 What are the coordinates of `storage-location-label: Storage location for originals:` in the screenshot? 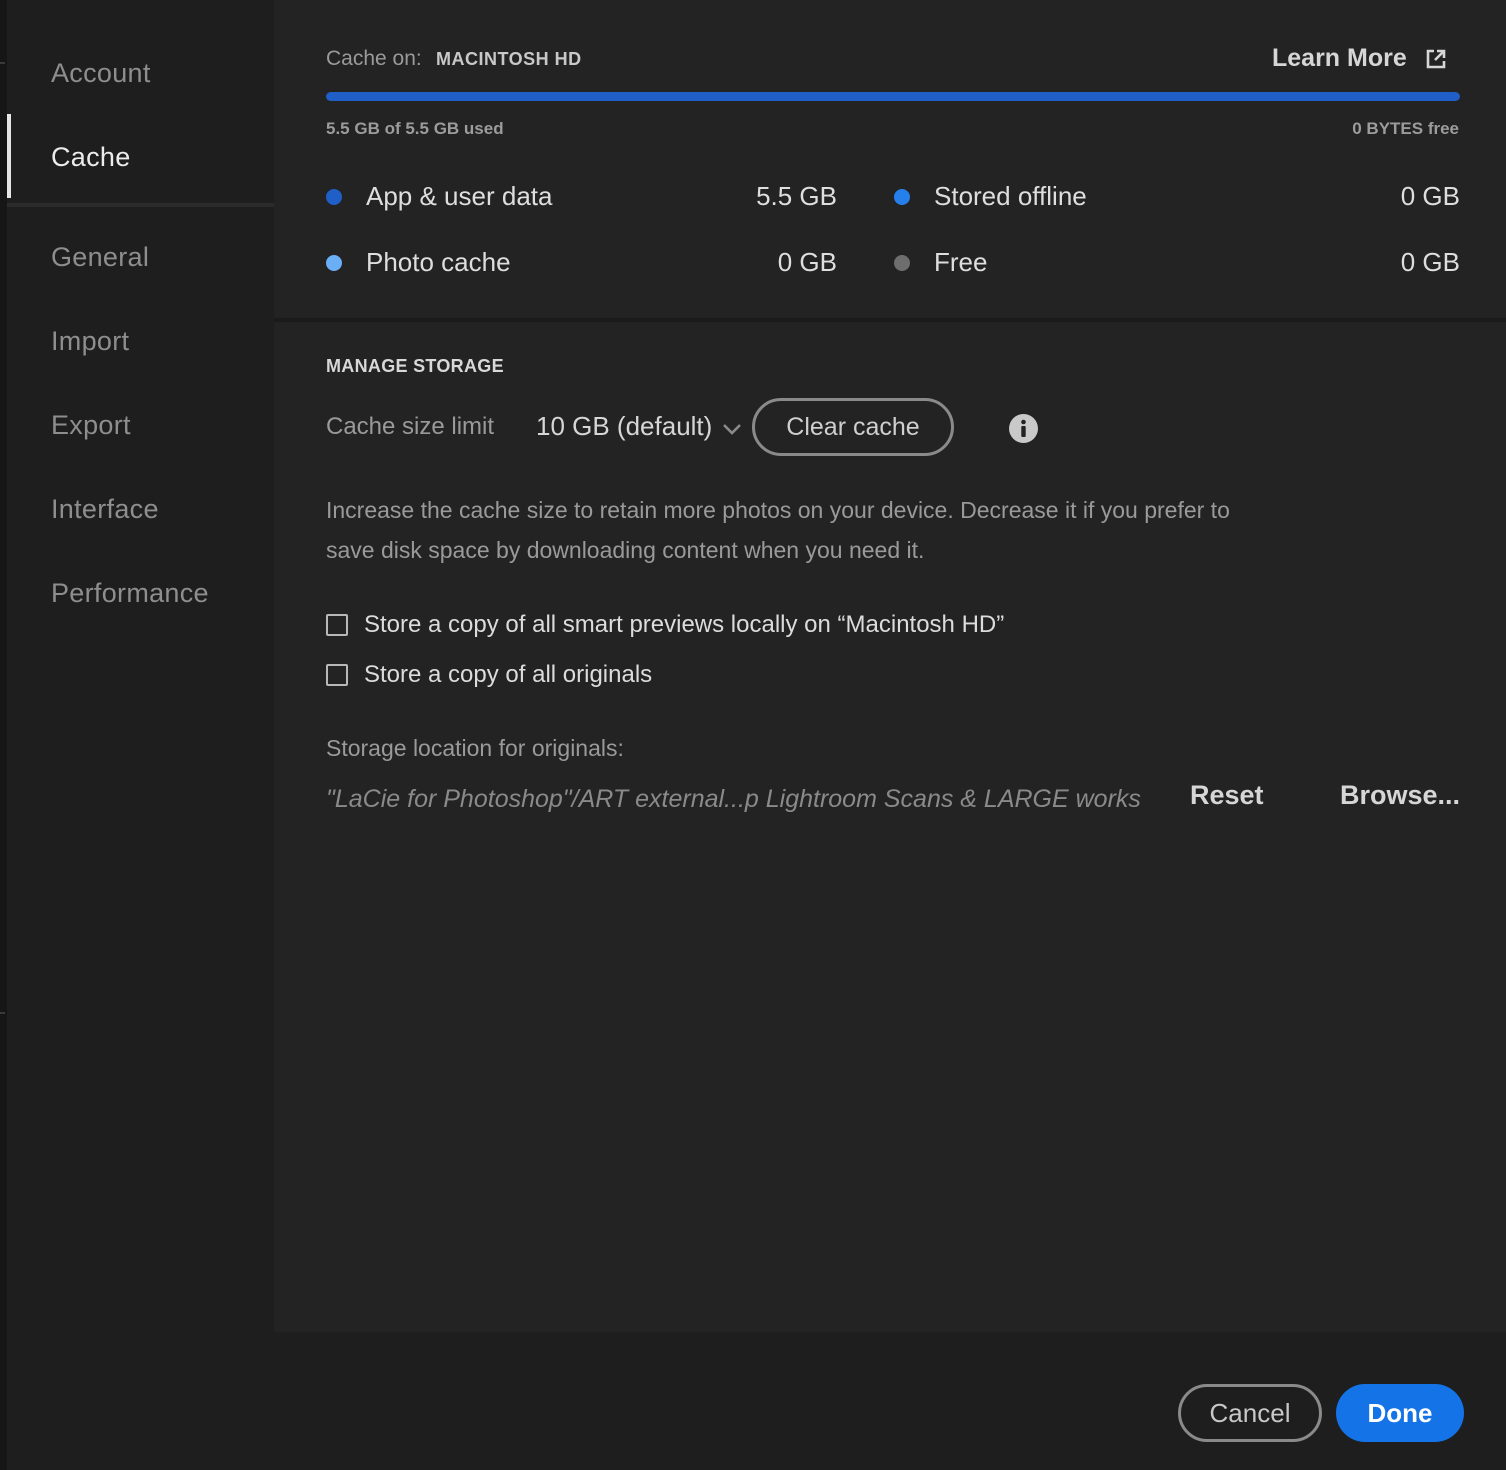 It's located at (475, 748).